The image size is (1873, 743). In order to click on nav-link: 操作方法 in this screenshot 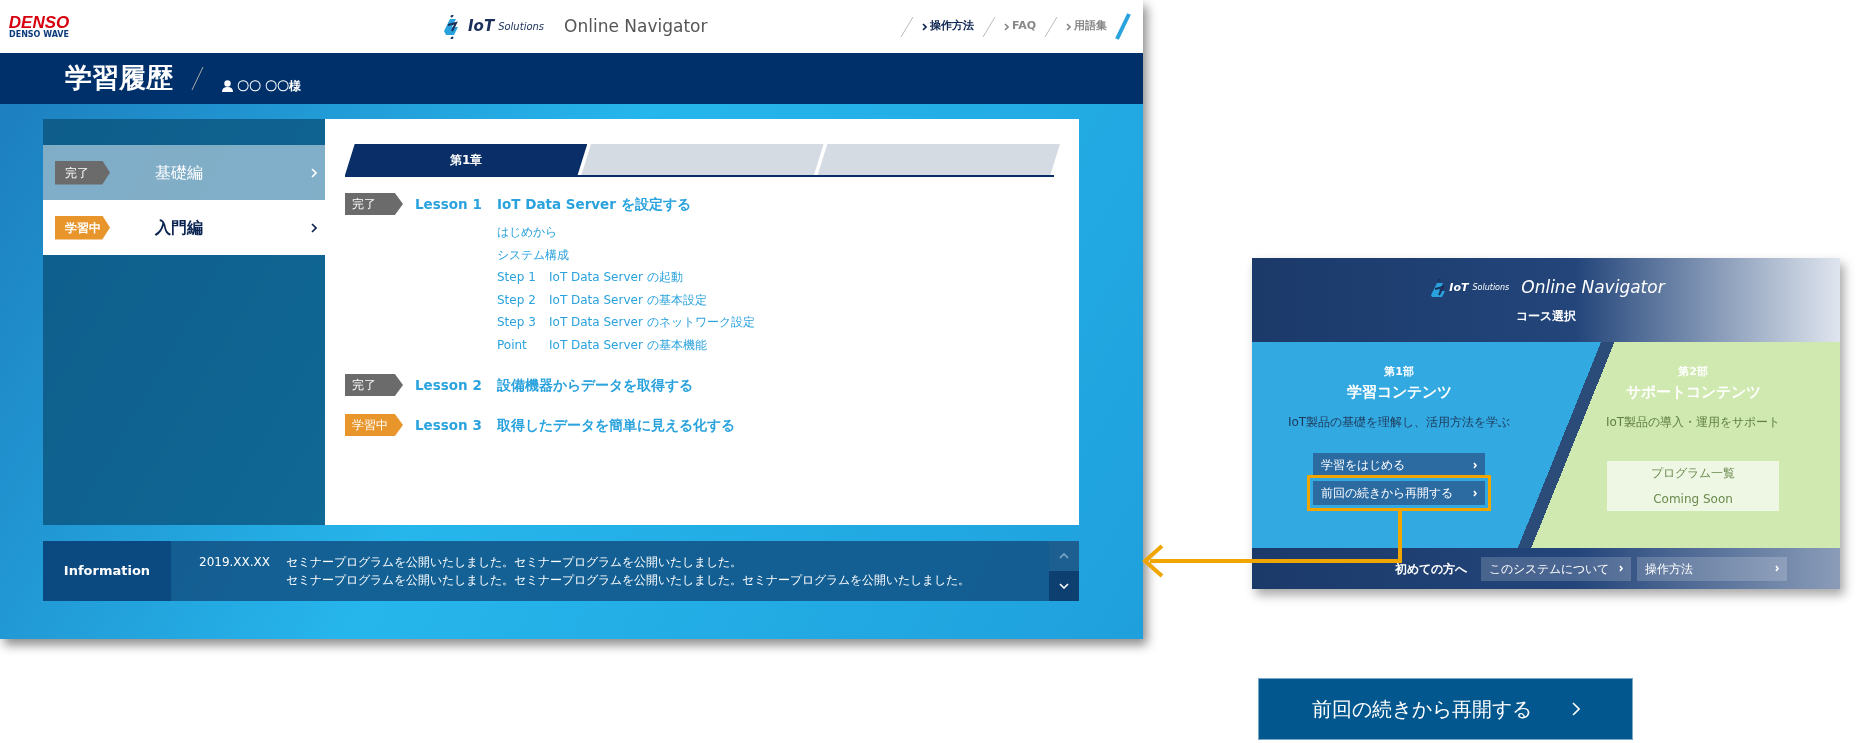, I will do `click(947, 26)`.